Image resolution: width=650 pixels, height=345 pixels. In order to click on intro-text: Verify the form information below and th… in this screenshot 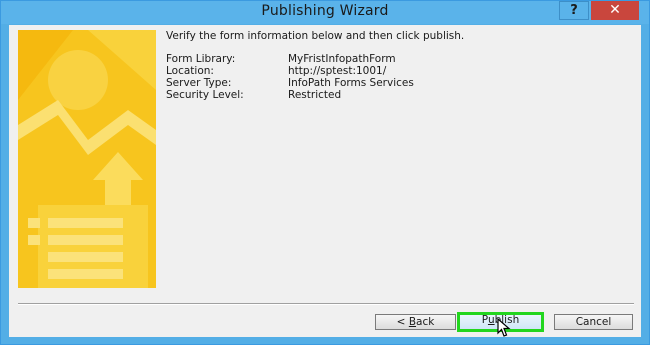, I will do `click(315, 36)`.